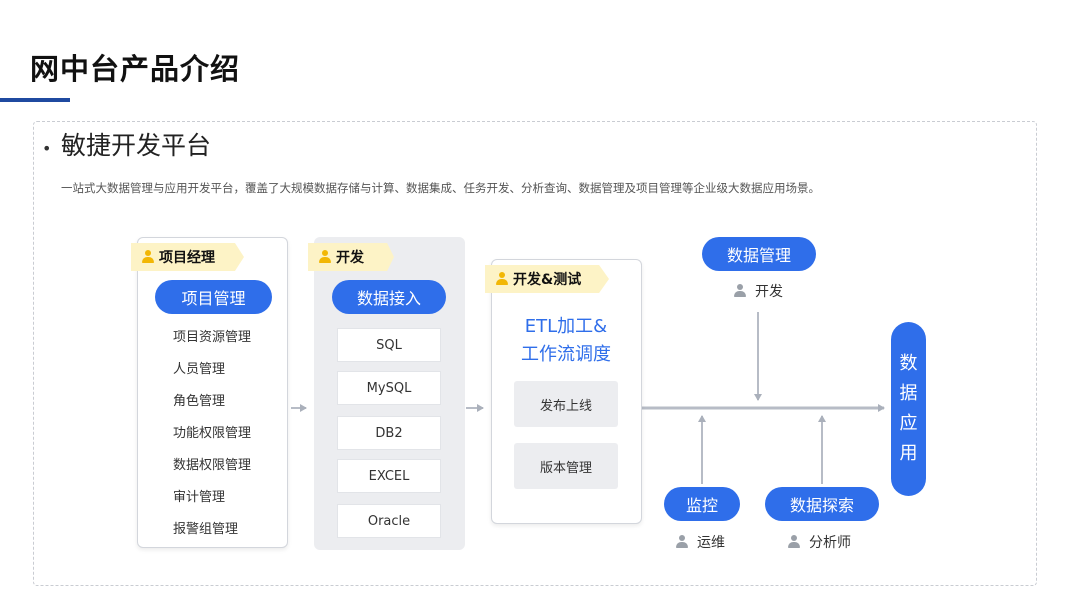  Describe the element at coordinates (830, 543) in the screenshot. I see `user-label-text: 分析师` at that location.